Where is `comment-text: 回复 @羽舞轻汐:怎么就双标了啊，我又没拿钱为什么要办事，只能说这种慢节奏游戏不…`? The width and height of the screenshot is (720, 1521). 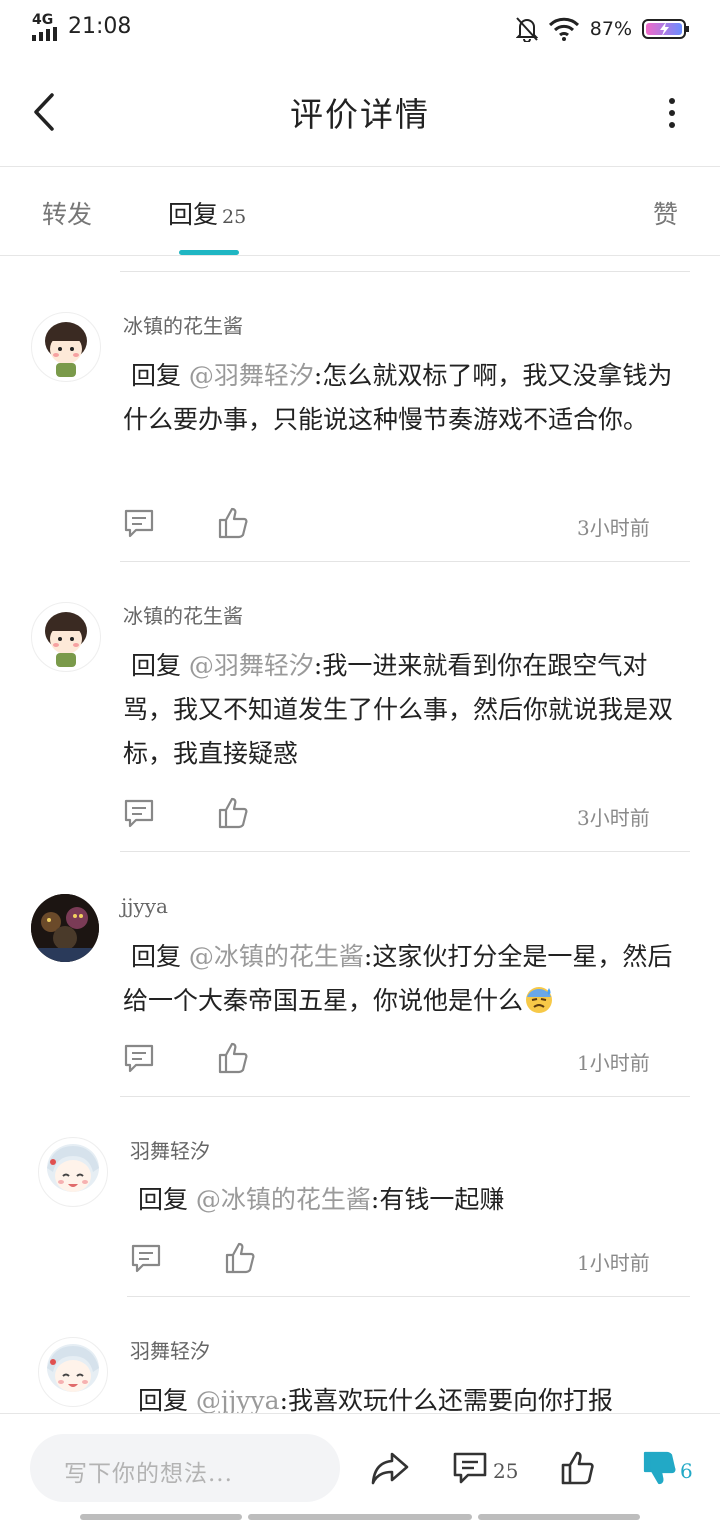 comment-text: 回复 @羽舞轻汐:怎么就双标了啊，我又没拿钱为什么要办事，只能说这种慢节奏游戏不… is located at coordinates (398, 397).